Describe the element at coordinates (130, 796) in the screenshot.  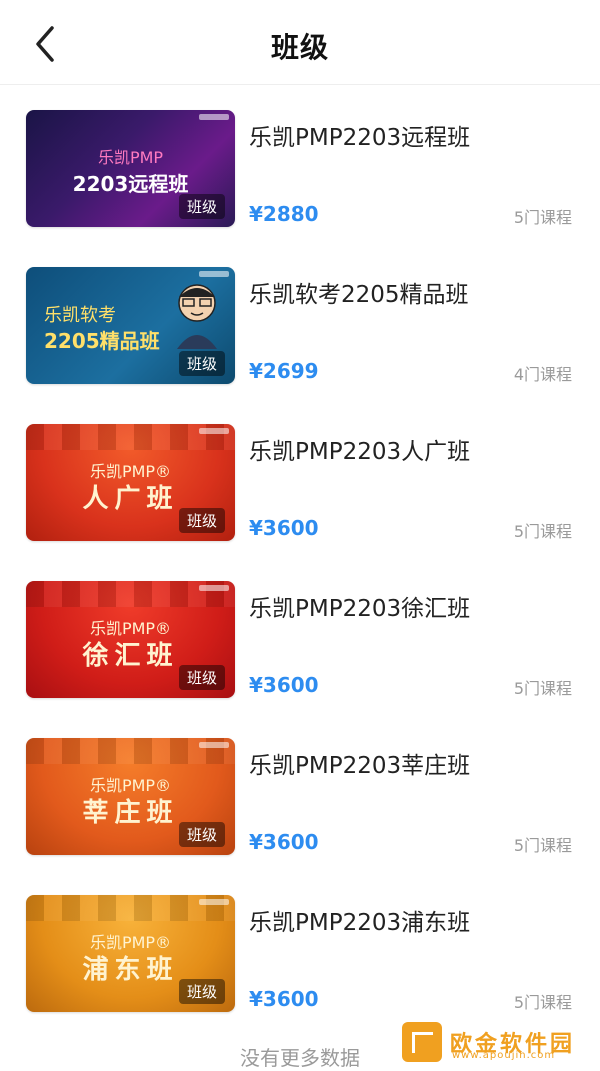
I see `course-thumbnail: 乐凯PMP® 莘庄班 班级` at that location.